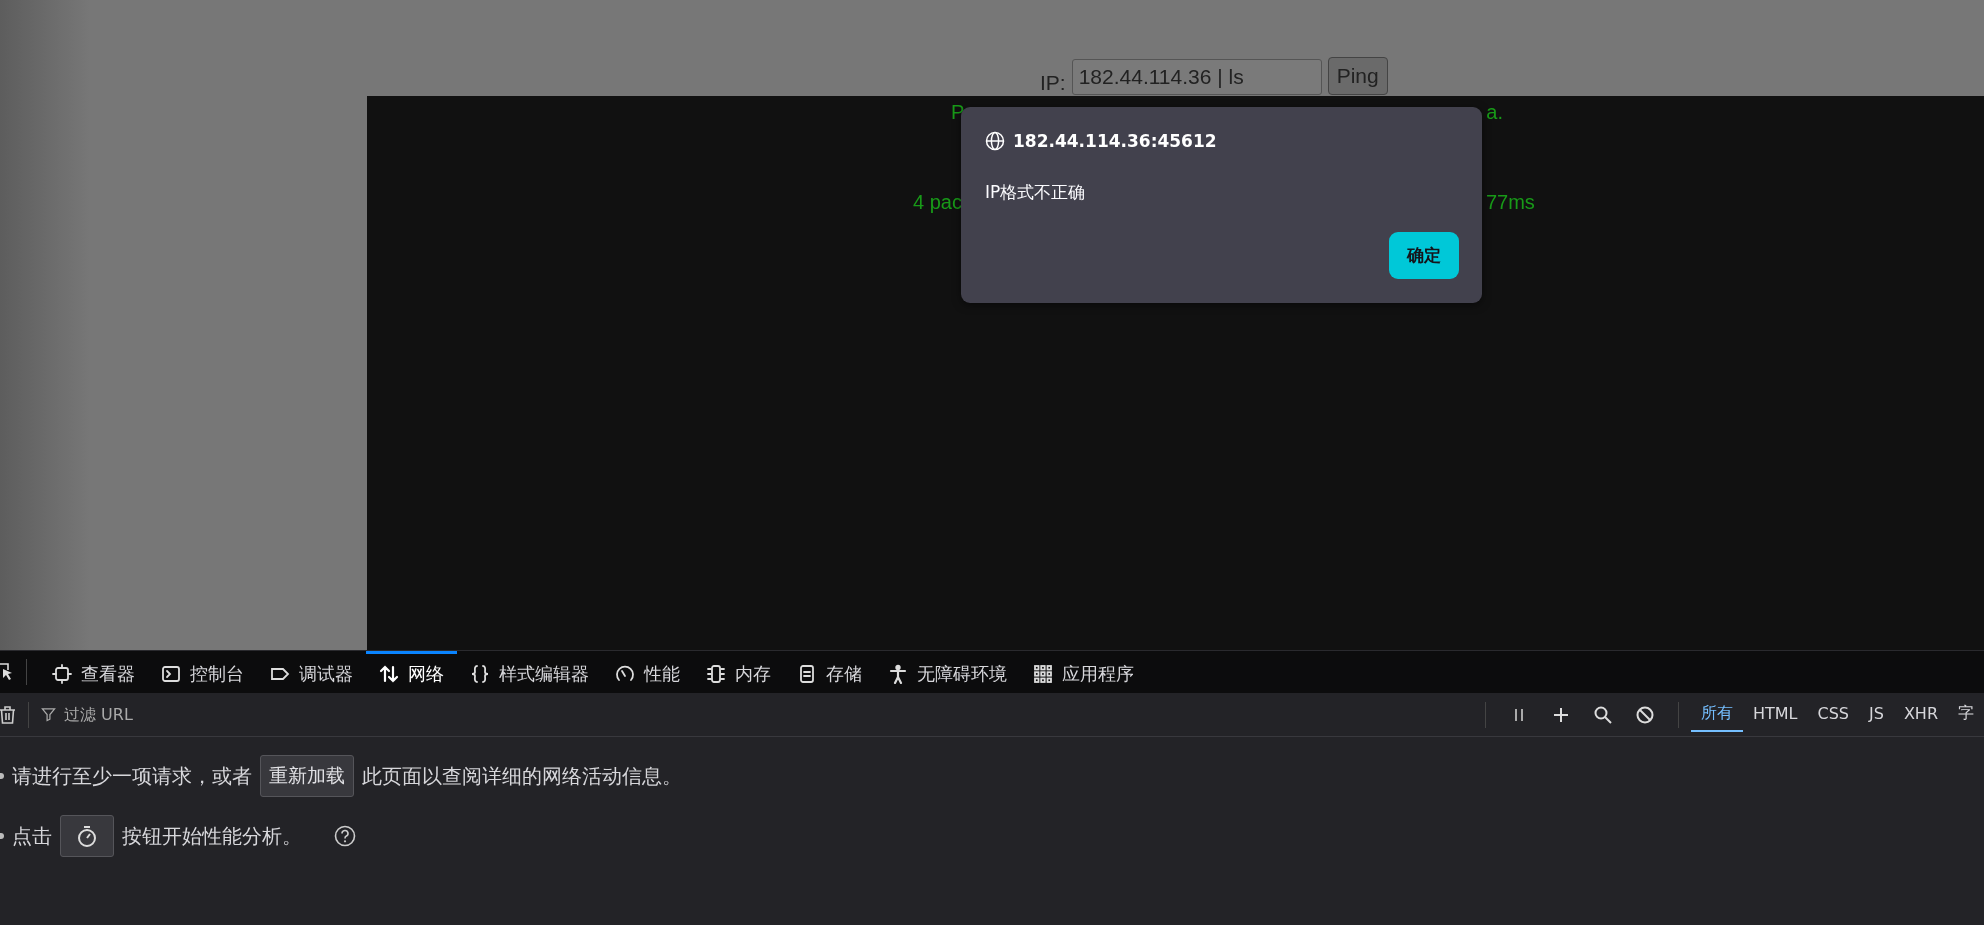  I want to click on person-icon, so click(898, 673).